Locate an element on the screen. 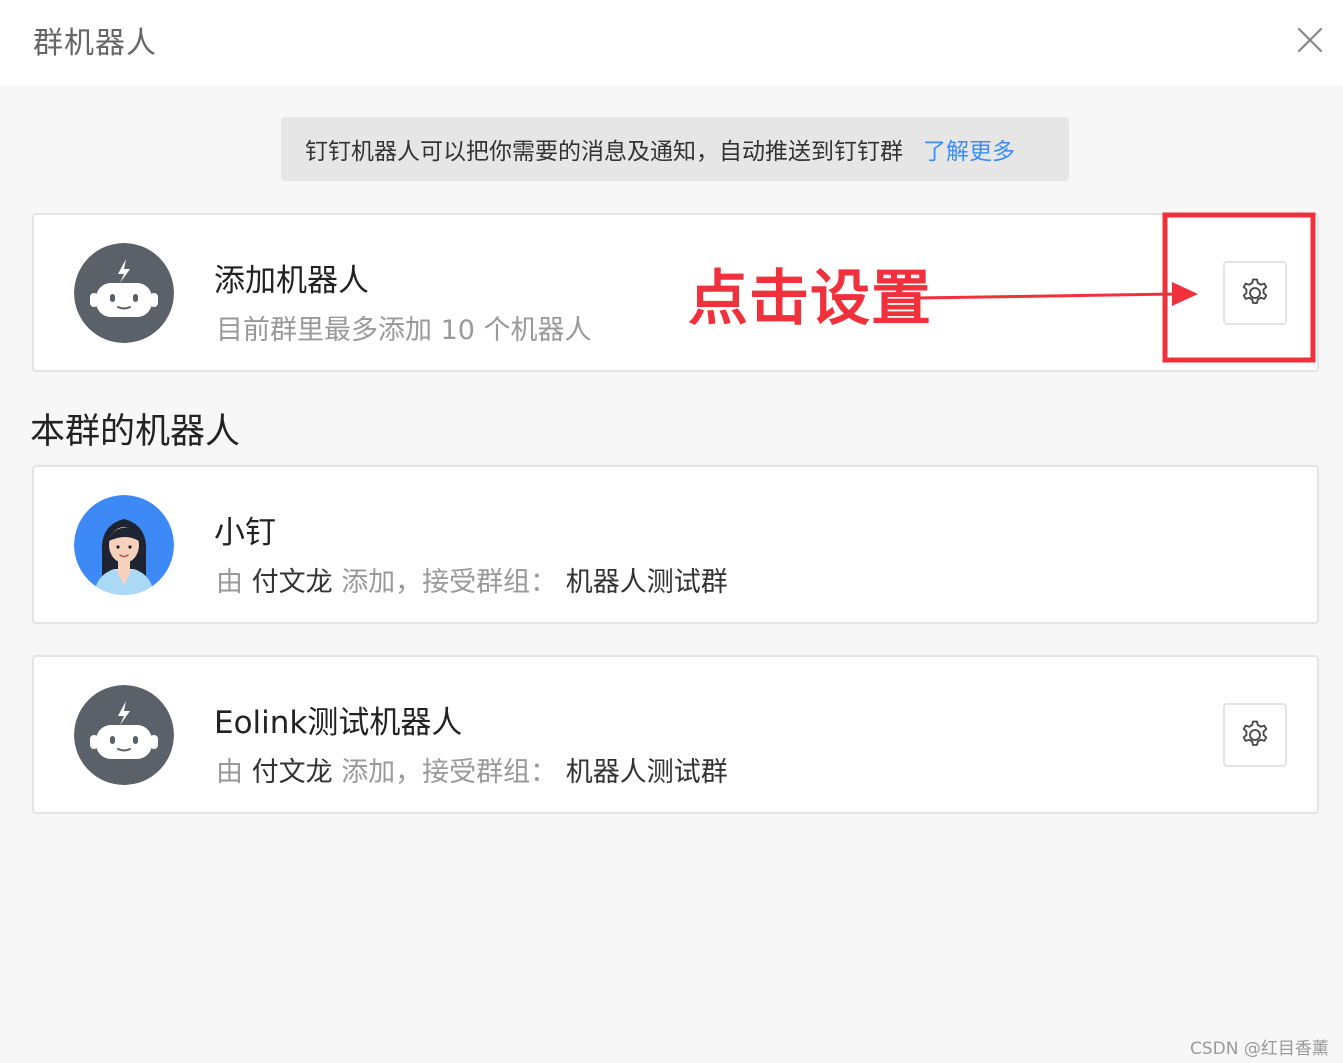  section-title: 本群的机器人 is located at coordinates (135, 432).